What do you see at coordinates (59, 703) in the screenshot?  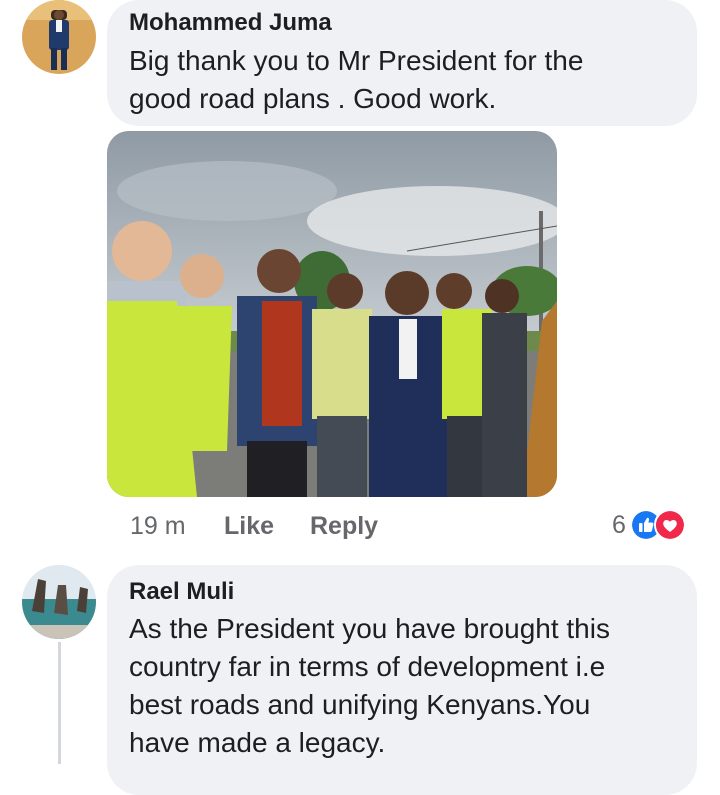 I see `reply-thread-line` at bounding box center [59, 703].